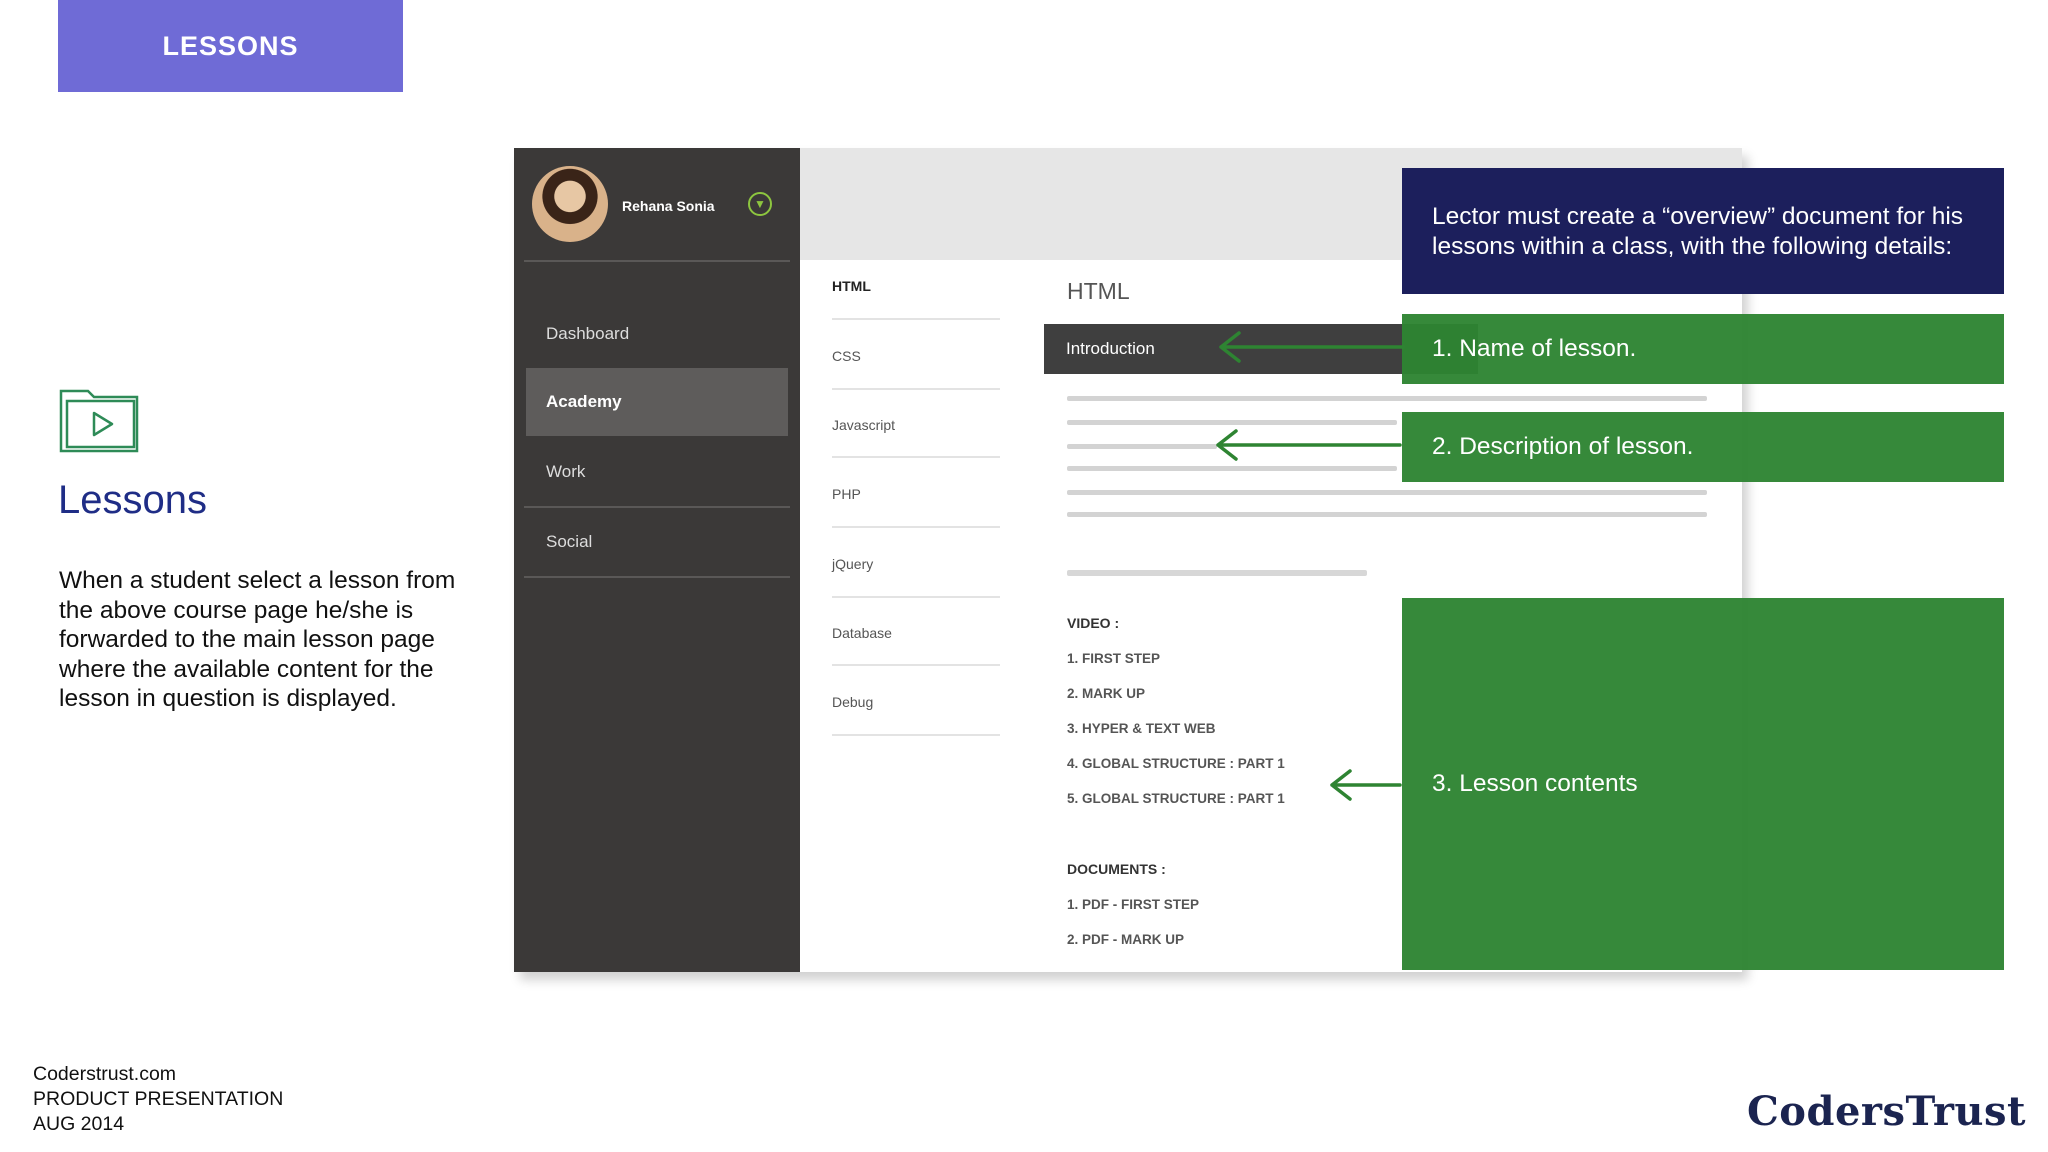  I want to click on subnav-item-php: PHP, so click(846, 494).